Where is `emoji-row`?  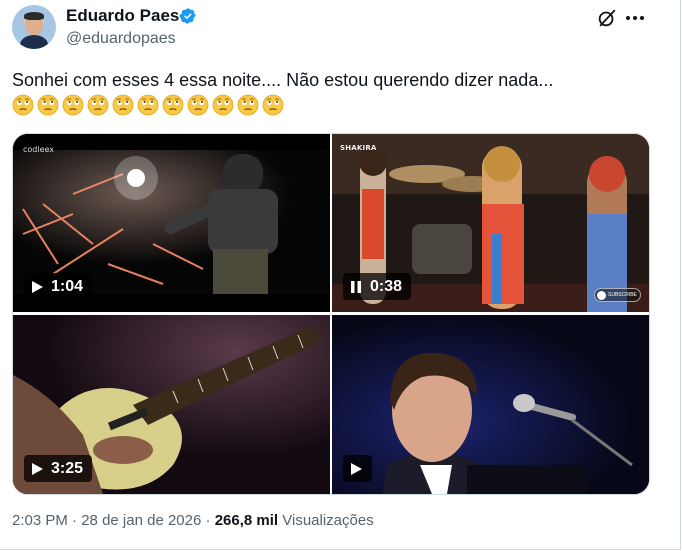
emoji-row is located at coordinates (149, 106).